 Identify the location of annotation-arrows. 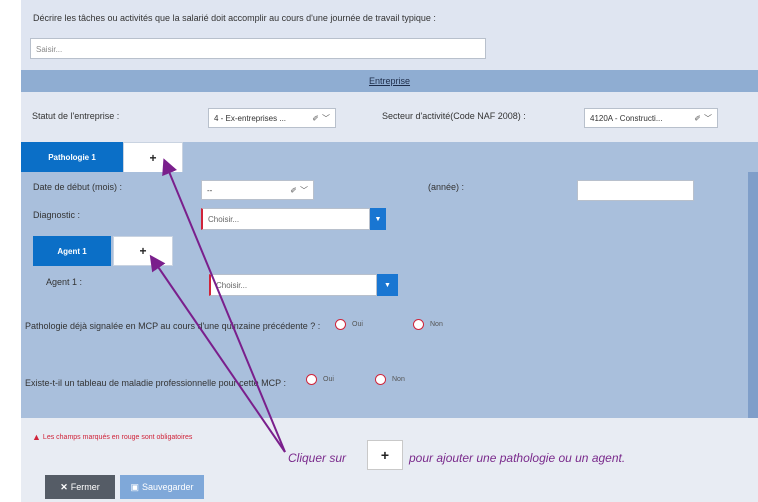
(217, 305).